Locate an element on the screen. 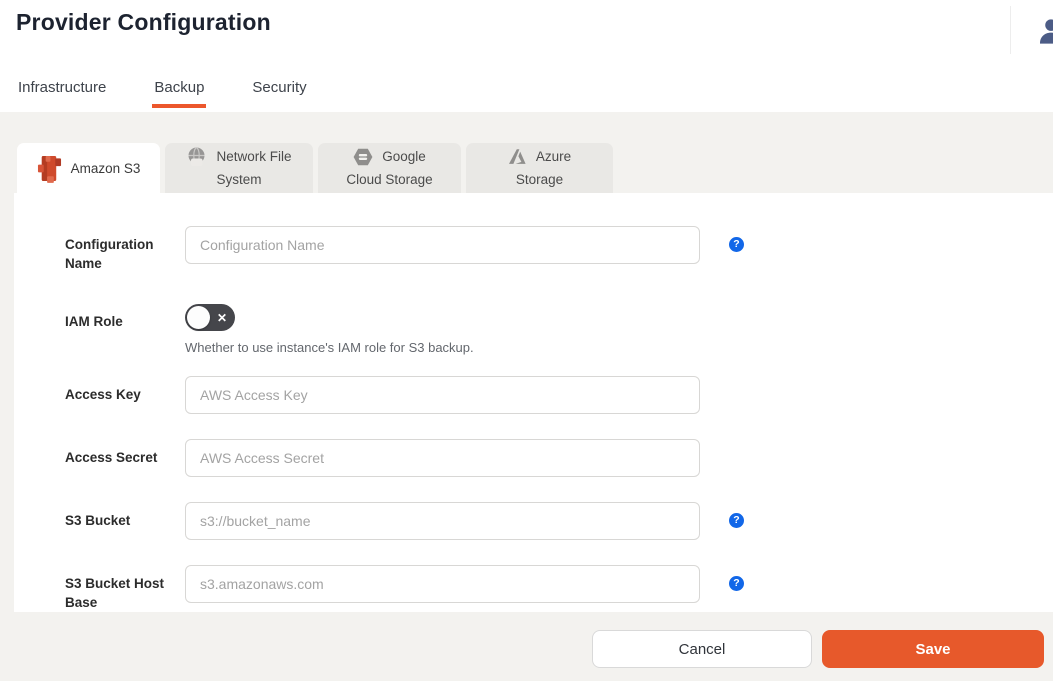 This screenshot has width=1053, height=681. access-key-input is located at coordinates (442, 395).